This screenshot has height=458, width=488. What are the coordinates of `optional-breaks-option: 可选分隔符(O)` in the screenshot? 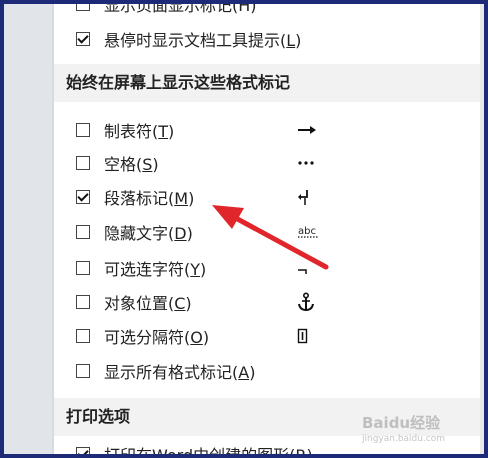 It's located at (142, 336).